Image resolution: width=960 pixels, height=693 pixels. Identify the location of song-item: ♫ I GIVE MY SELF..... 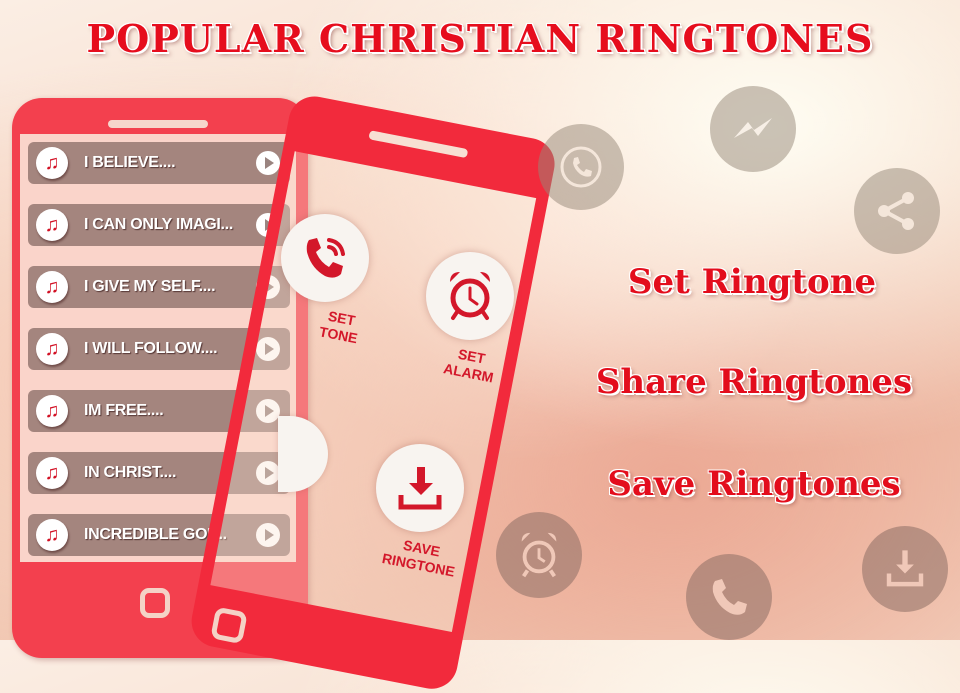
(159, 287).